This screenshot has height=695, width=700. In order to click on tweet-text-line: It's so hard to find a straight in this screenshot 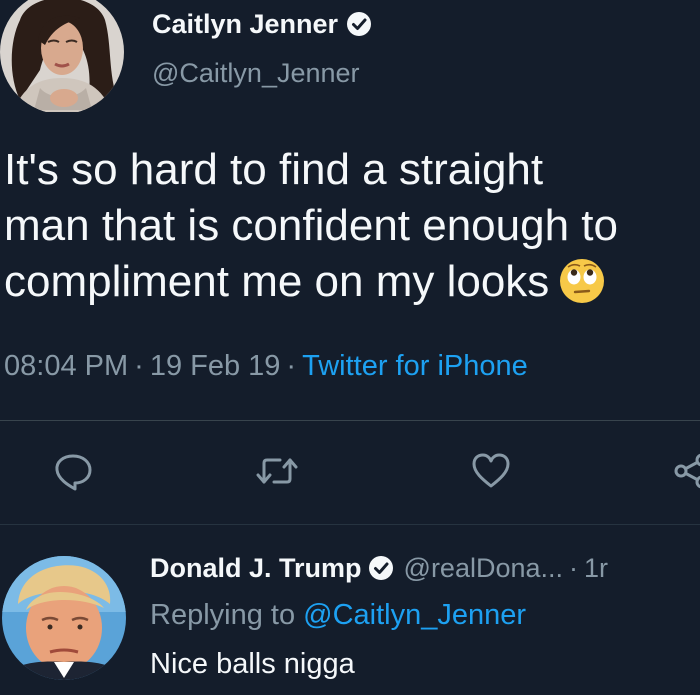, I will do `click(274, 169)`.